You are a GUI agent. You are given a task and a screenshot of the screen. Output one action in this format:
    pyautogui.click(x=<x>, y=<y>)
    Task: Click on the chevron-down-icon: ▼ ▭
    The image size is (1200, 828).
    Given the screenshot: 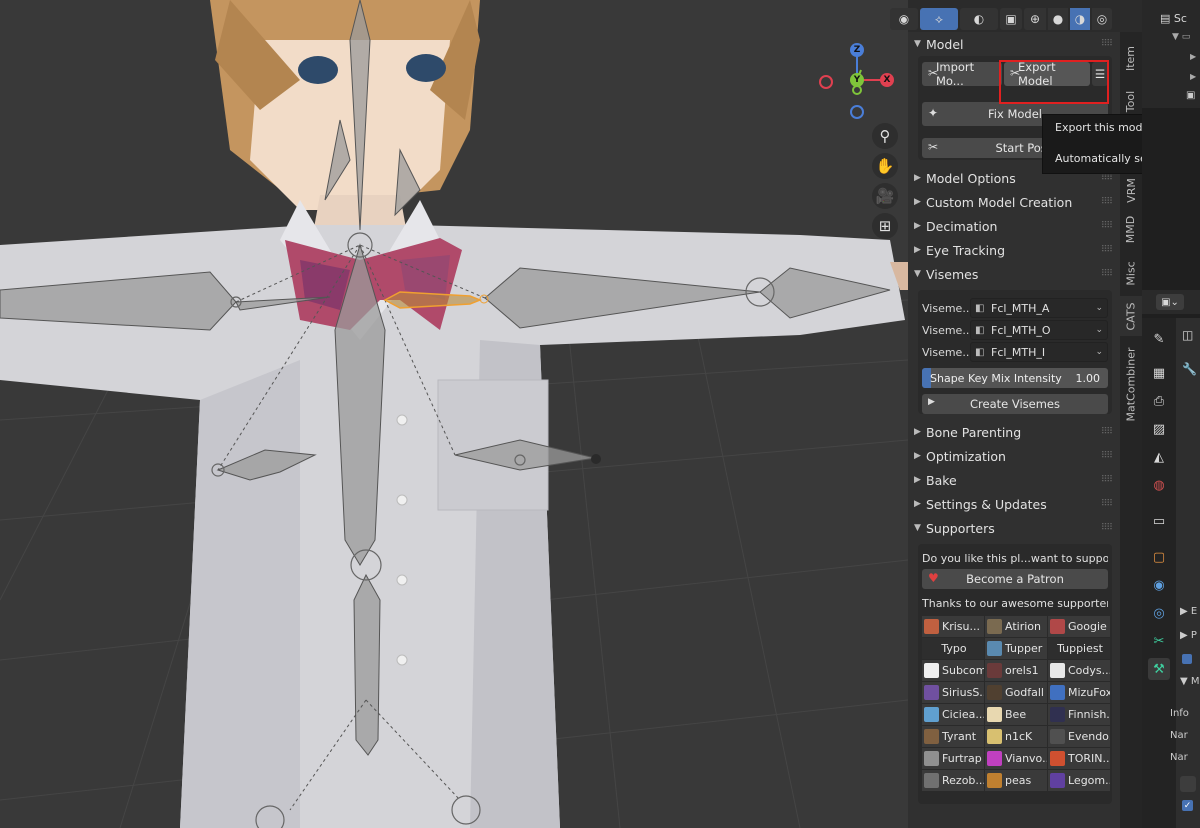 What is the action you would take?
    pyautogui.click(x=1181, y=37)
    